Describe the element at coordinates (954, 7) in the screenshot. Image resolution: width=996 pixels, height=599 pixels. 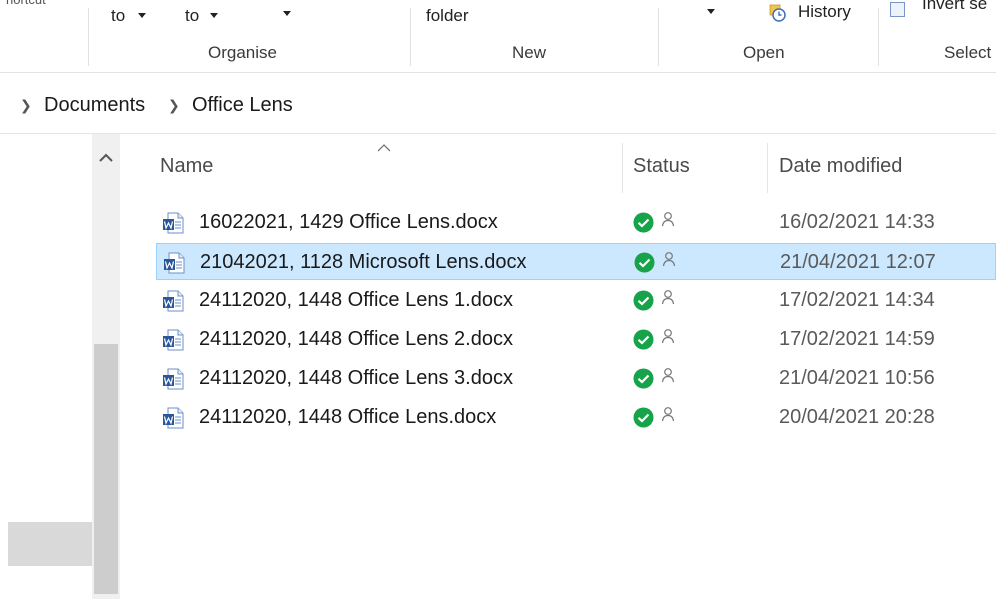
I see `invert-selection-button: Invert se` at that location.